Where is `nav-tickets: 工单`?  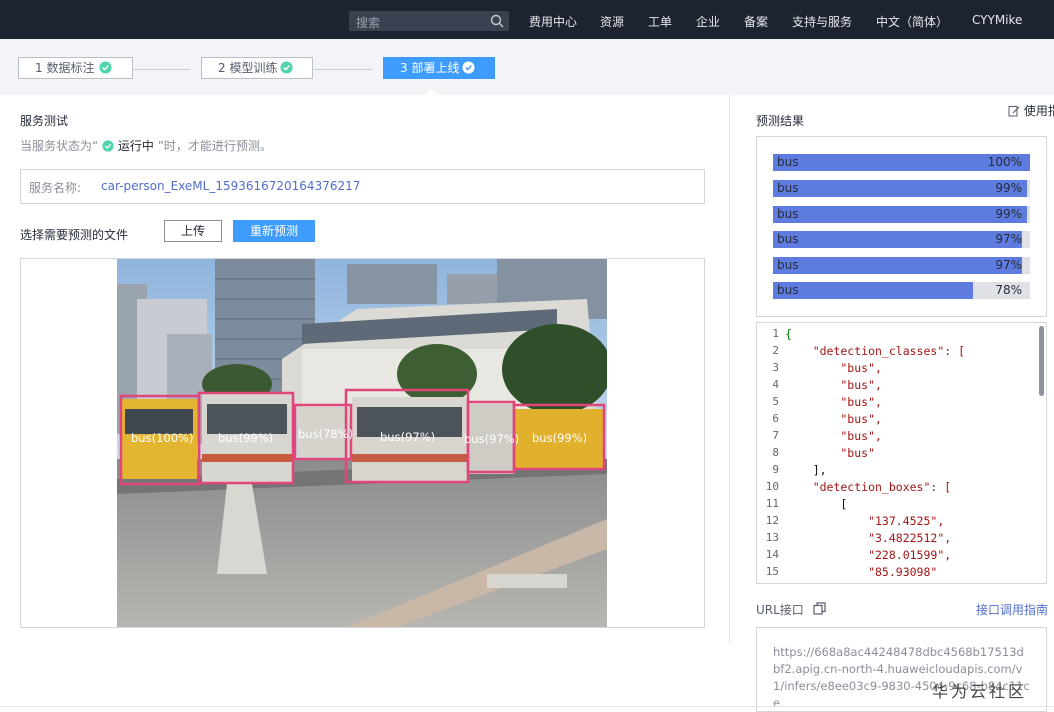
nav-tickets: 工单 is located at coordinates (660, 21).